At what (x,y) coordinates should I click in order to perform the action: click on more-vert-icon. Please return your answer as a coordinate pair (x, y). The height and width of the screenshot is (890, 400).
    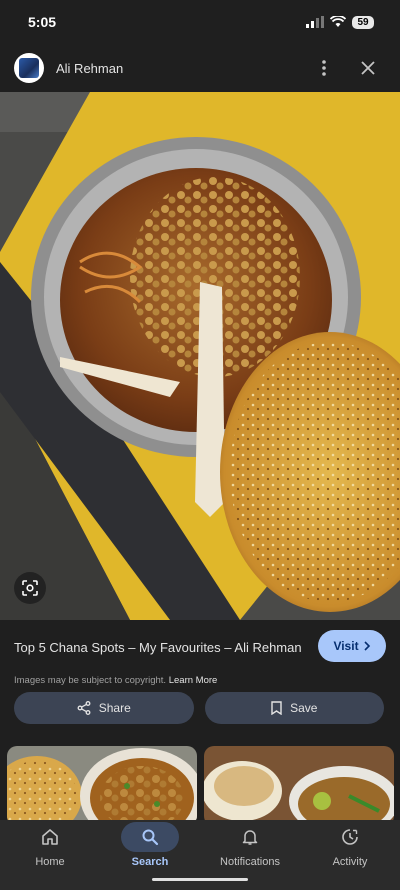
    Looking at the image, I should click on (324, 68).